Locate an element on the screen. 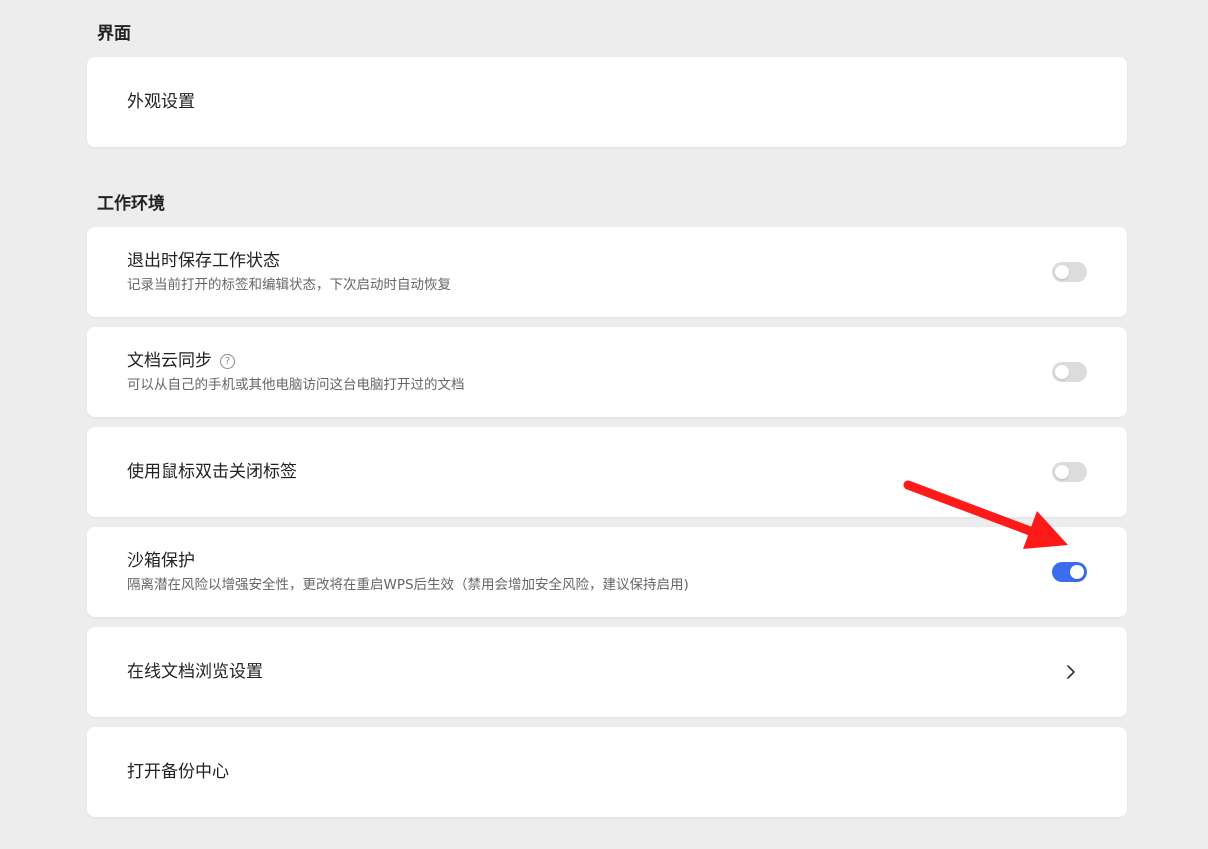  cloud-sync-item: 文档云同步 ? 可以从自己的手机或其他电脑访问这台电脑打开过的文档 is located at coordinates (607, 372).